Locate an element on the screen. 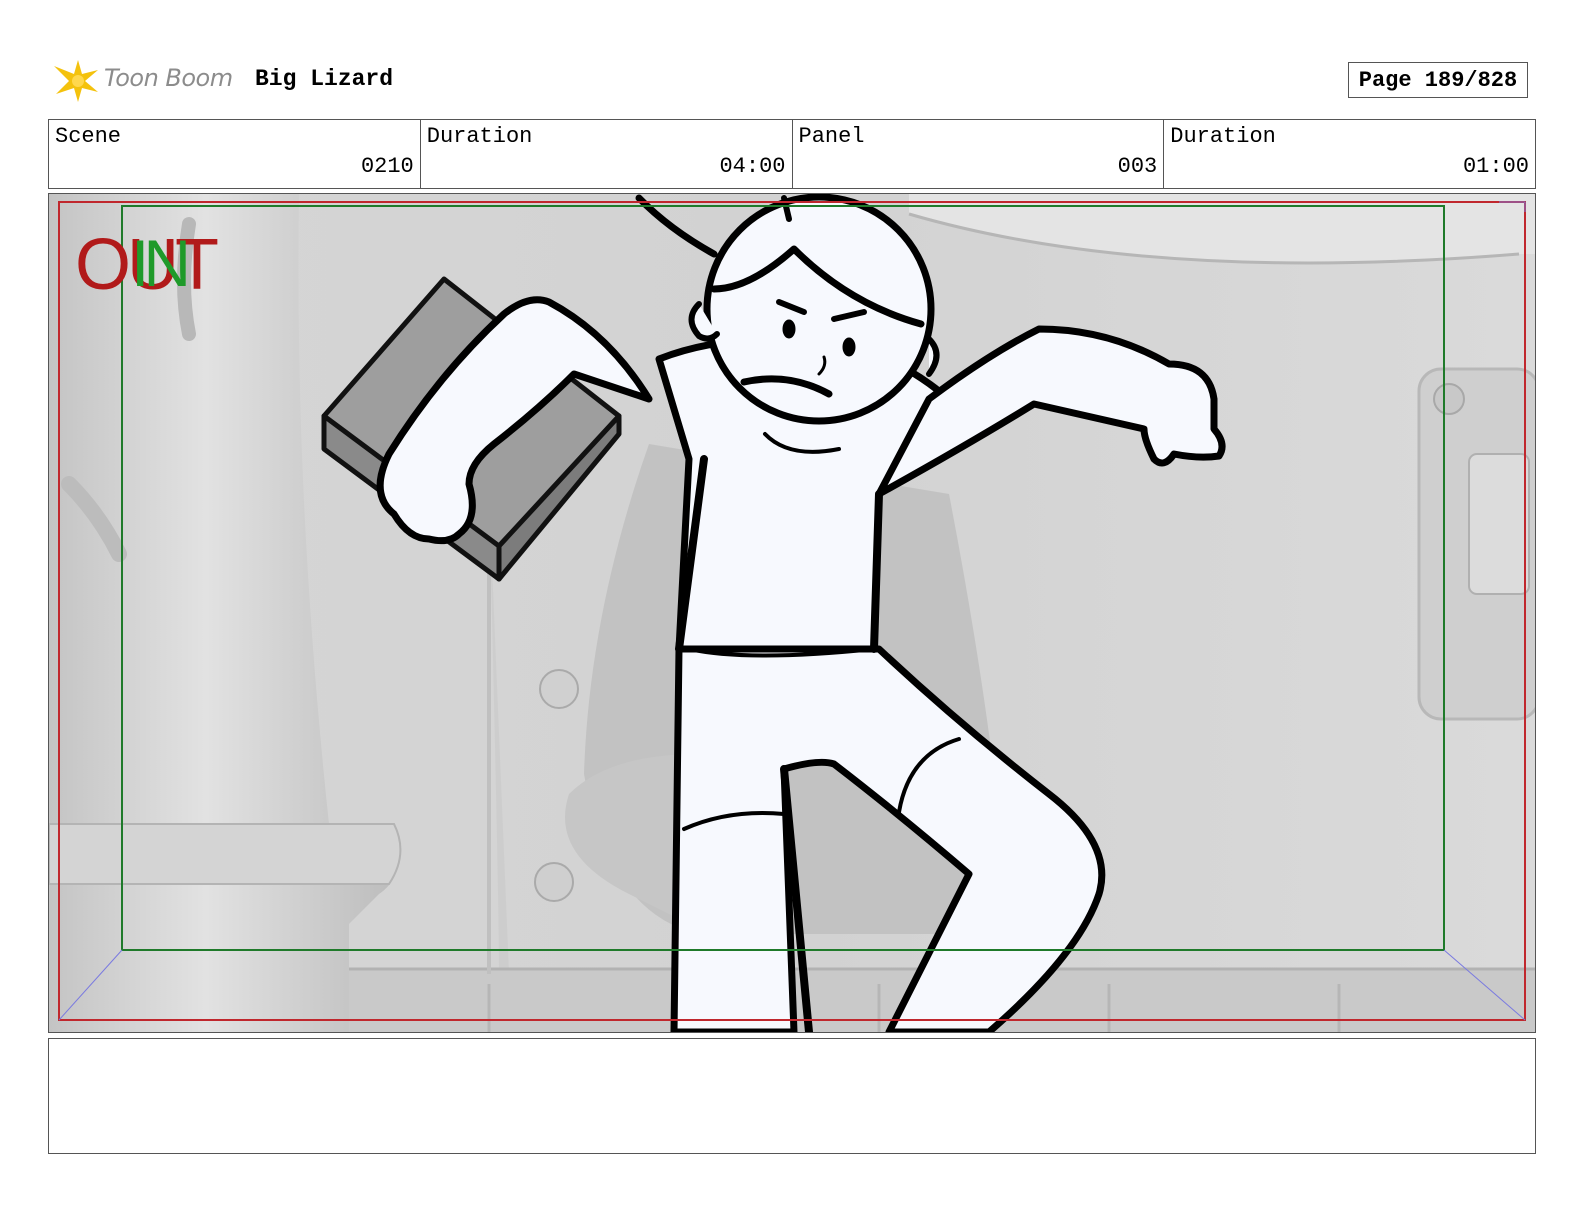  project-title: Big Lizard is located at coordinates (324, 79).